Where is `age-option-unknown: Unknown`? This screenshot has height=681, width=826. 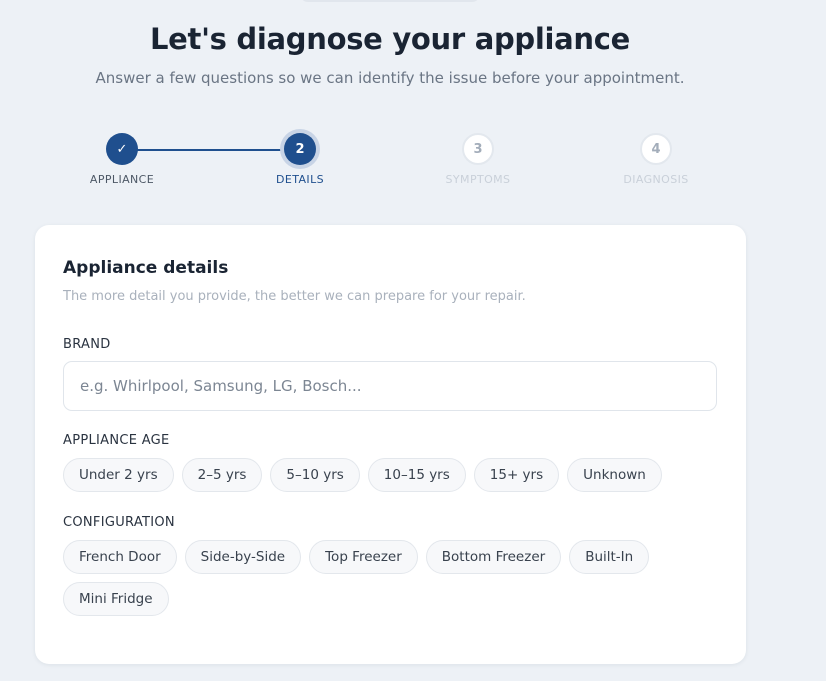 age-option-unknown: Unknown is located at coordinates (614, 475).